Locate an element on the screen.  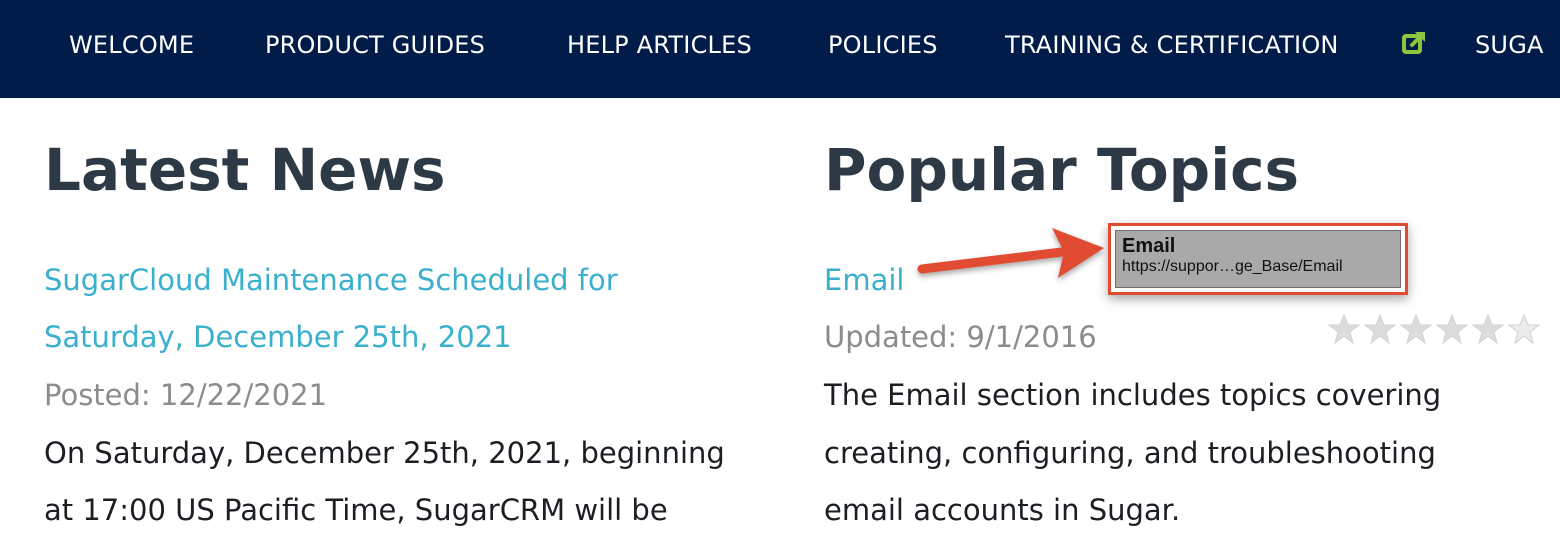
tooltip-callout: Email https://suppor…ge_Base/Email is located at coordinates (1258, 259).